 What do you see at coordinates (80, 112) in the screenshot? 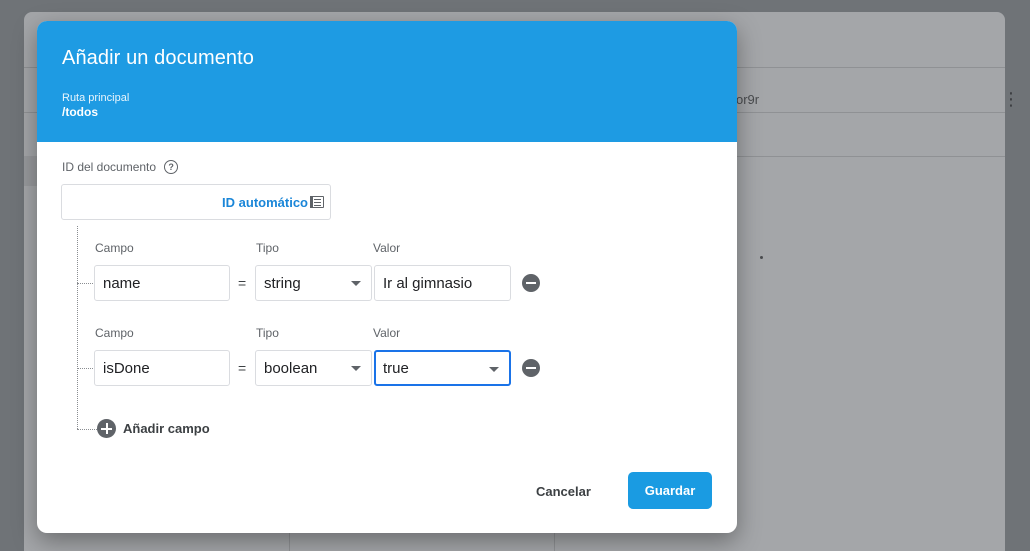
I see `parent-path-value: /todos` at bounding box center [80, 112].